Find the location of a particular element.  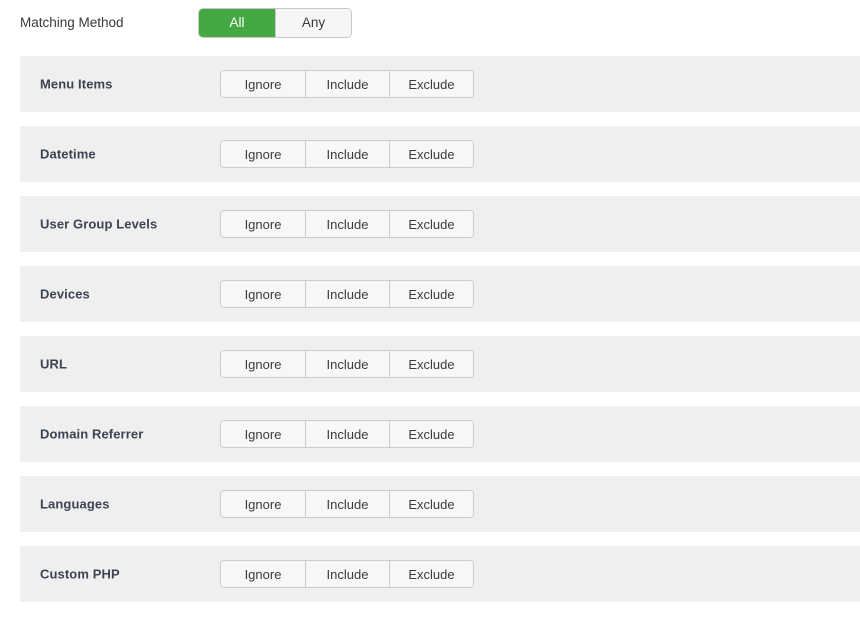

condition-row-label: Custom PHP is located at coordinates (80, 574).